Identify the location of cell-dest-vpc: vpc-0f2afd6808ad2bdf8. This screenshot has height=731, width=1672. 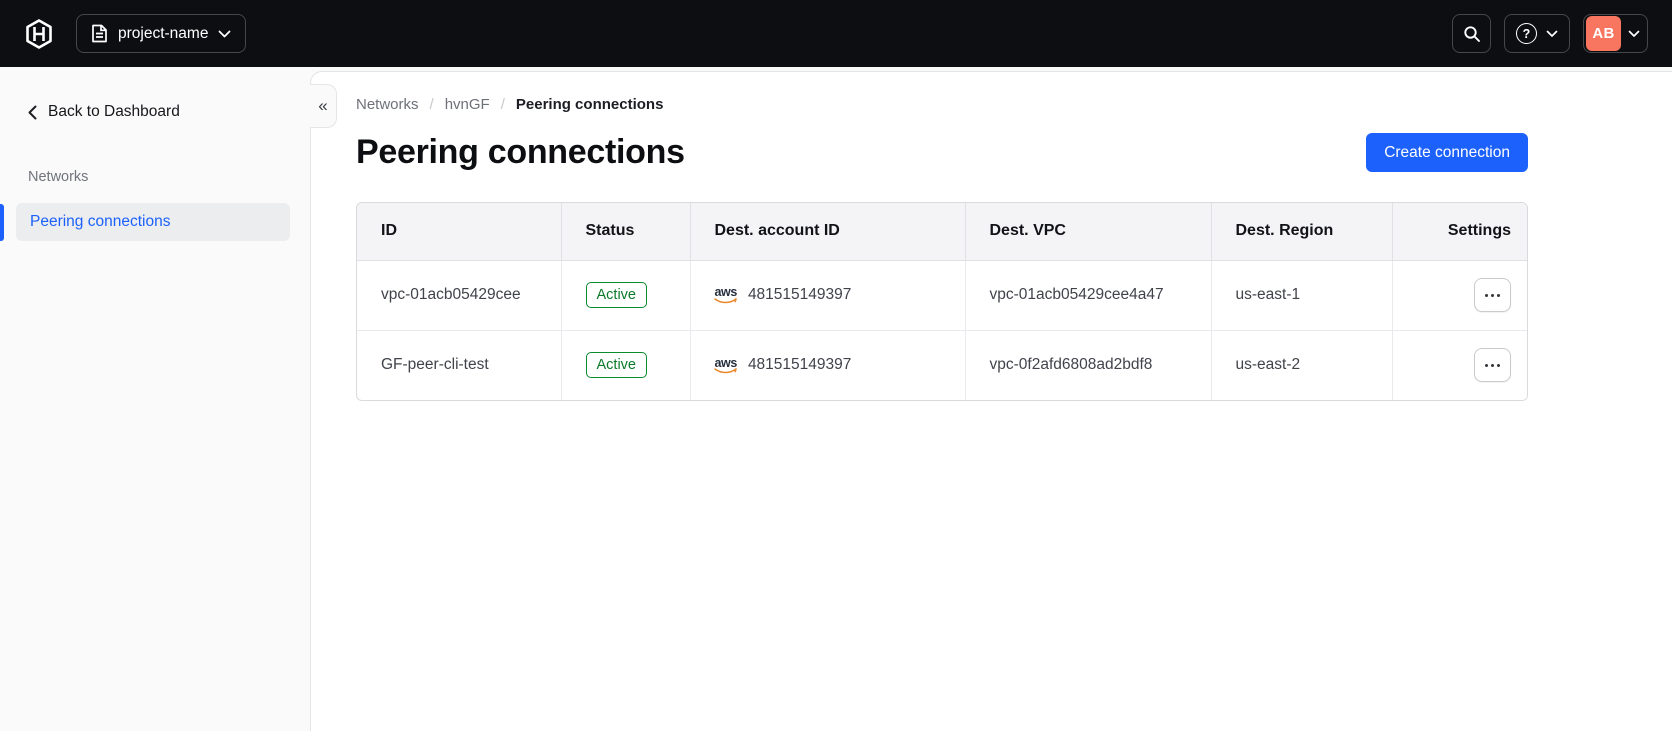
(1087, 364).